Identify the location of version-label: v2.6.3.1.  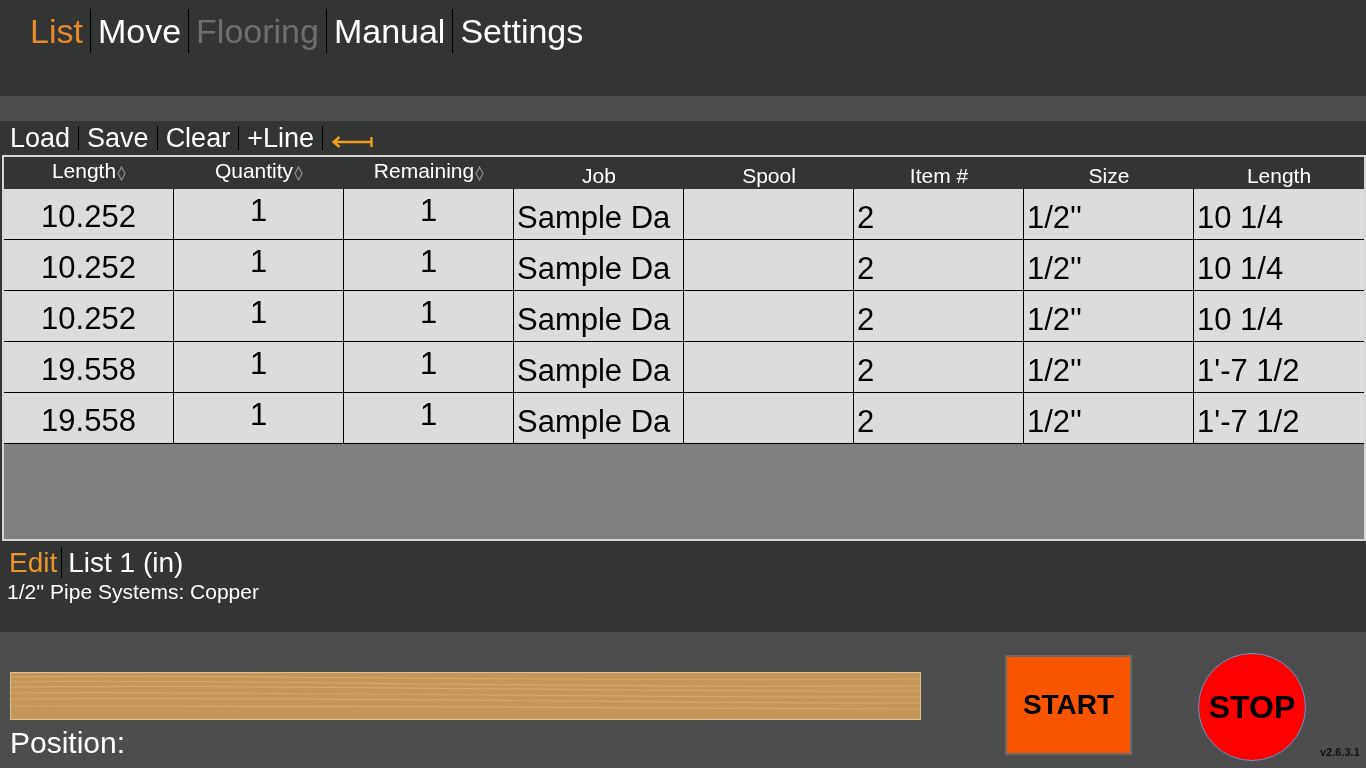
(1340, 752).